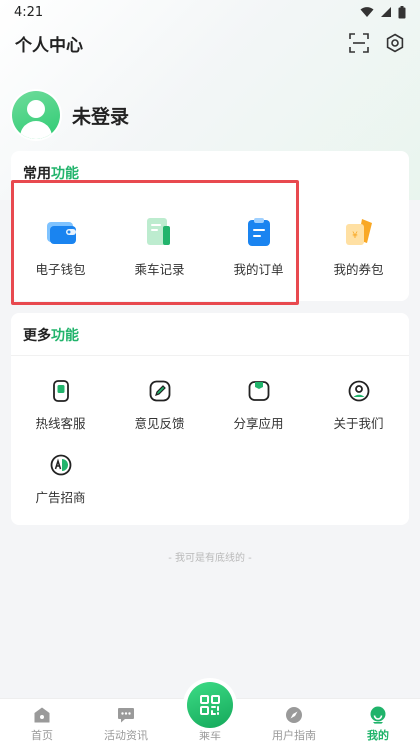 The width and height of the screenshot is (420, 746). I want to click on my-orders-button: 我的订单, so click(258, 246).